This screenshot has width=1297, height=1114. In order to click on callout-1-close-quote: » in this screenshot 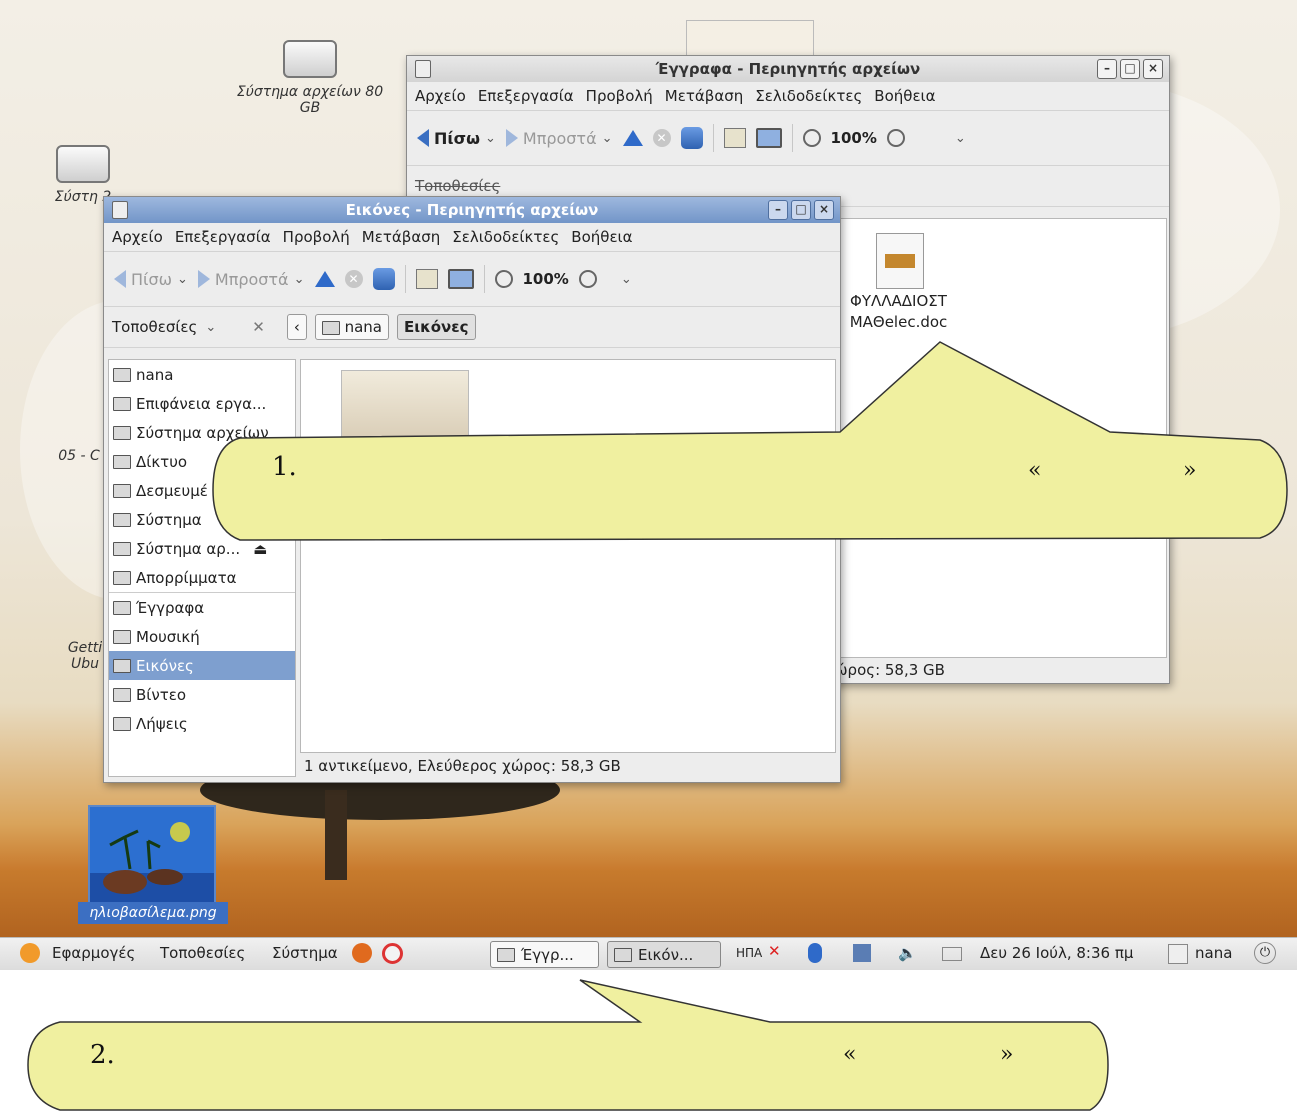, I will do `click(1190, 470)`.